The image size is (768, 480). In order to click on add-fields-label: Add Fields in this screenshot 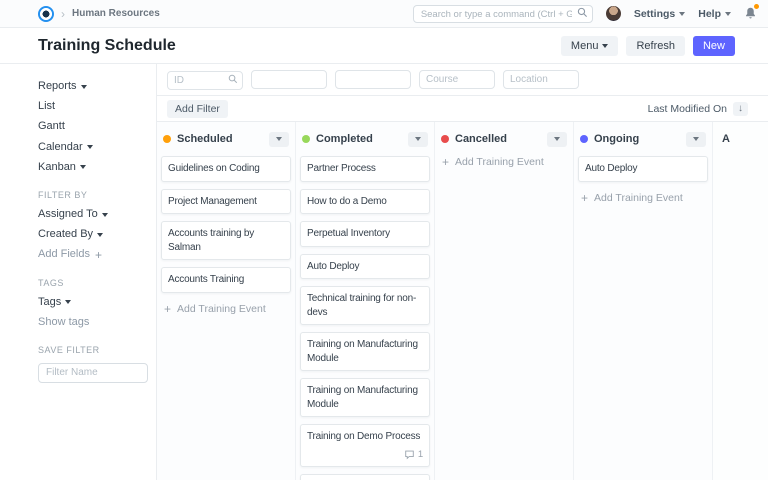, I will do `click(64, 254)`.